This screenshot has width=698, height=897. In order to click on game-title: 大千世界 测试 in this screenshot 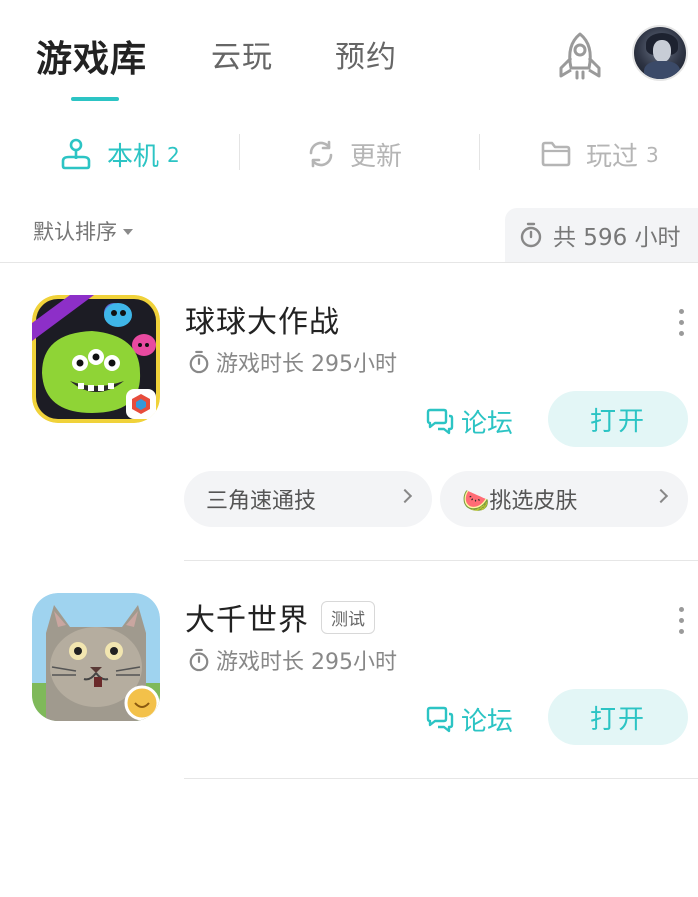, I will do `click(280, 617)`.